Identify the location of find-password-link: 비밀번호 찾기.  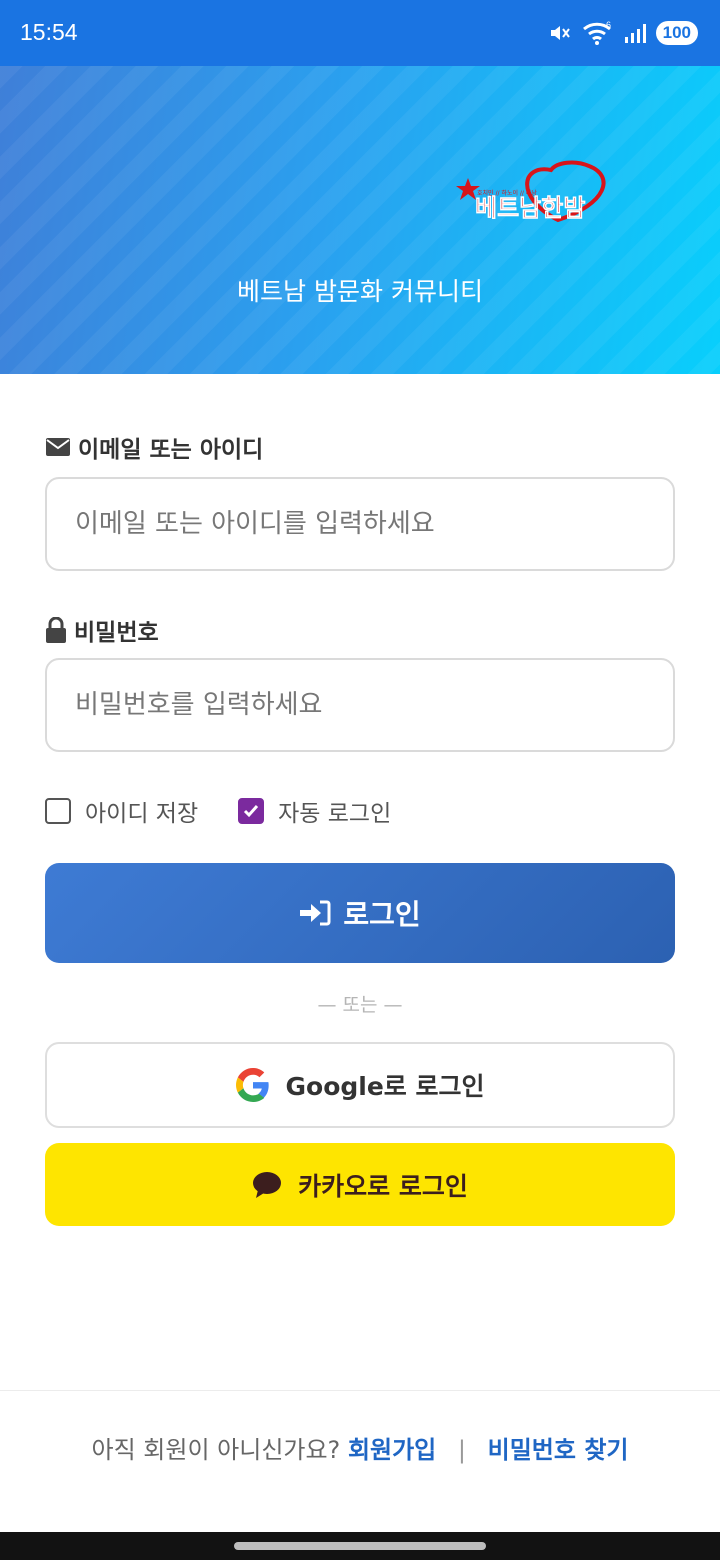
(558, 1450).